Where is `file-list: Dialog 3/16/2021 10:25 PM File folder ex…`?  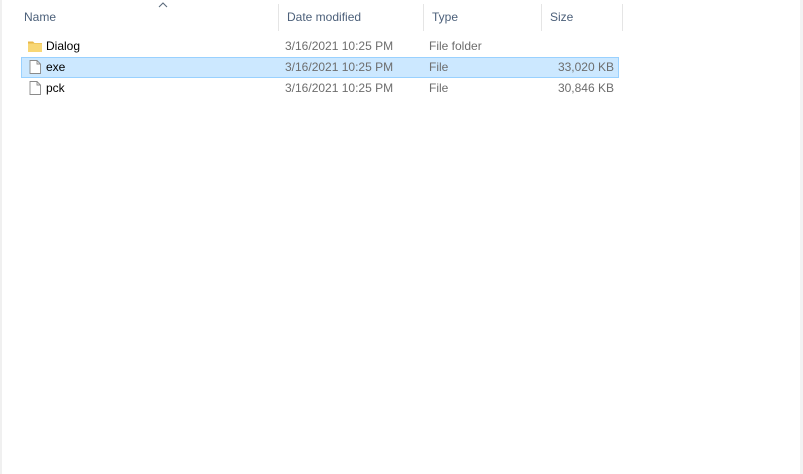
file-list: Dialog 3/16/2021 10:25 PM File folder ex… is located at coordinates (320, 67).